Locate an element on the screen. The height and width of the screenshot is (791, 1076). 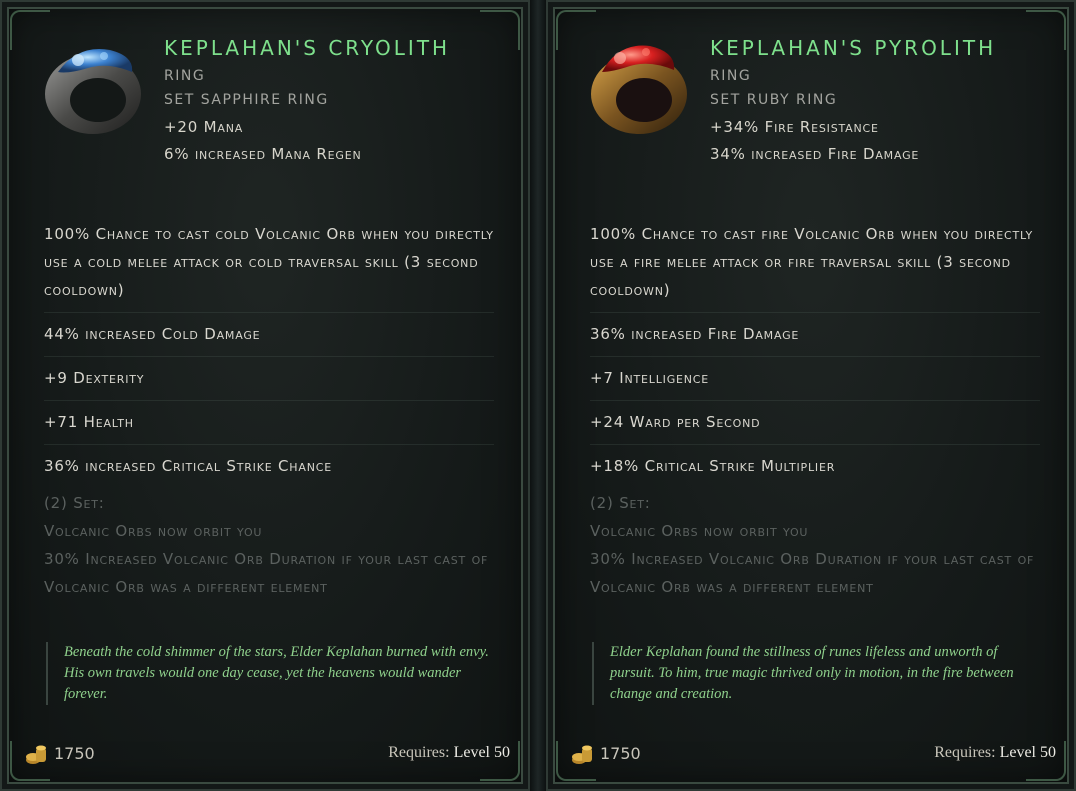
affix: +9 Dexterity is located at coordinates (269, 382).